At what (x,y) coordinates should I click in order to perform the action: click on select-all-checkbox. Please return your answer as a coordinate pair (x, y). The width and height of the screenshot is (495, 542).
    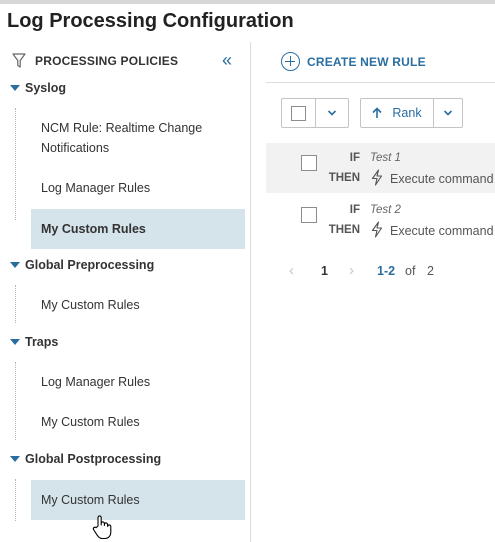
    Looking at the image, I should click on (298, 113).